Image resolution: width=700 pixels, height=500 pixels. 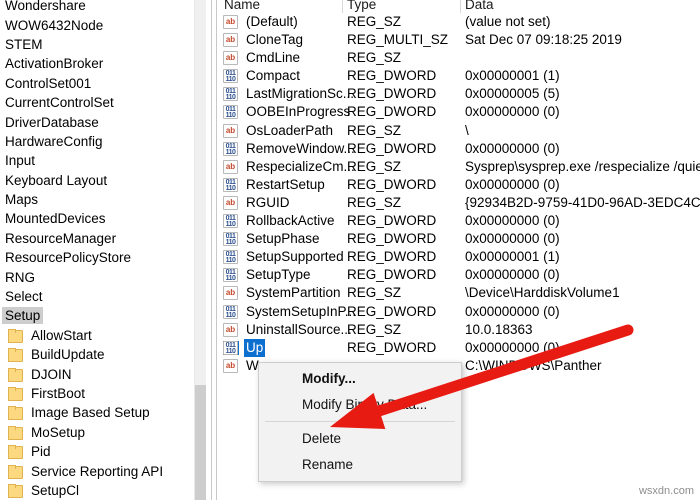 I want to click on value-name: RollbackActive, so click(x=290, y=221).